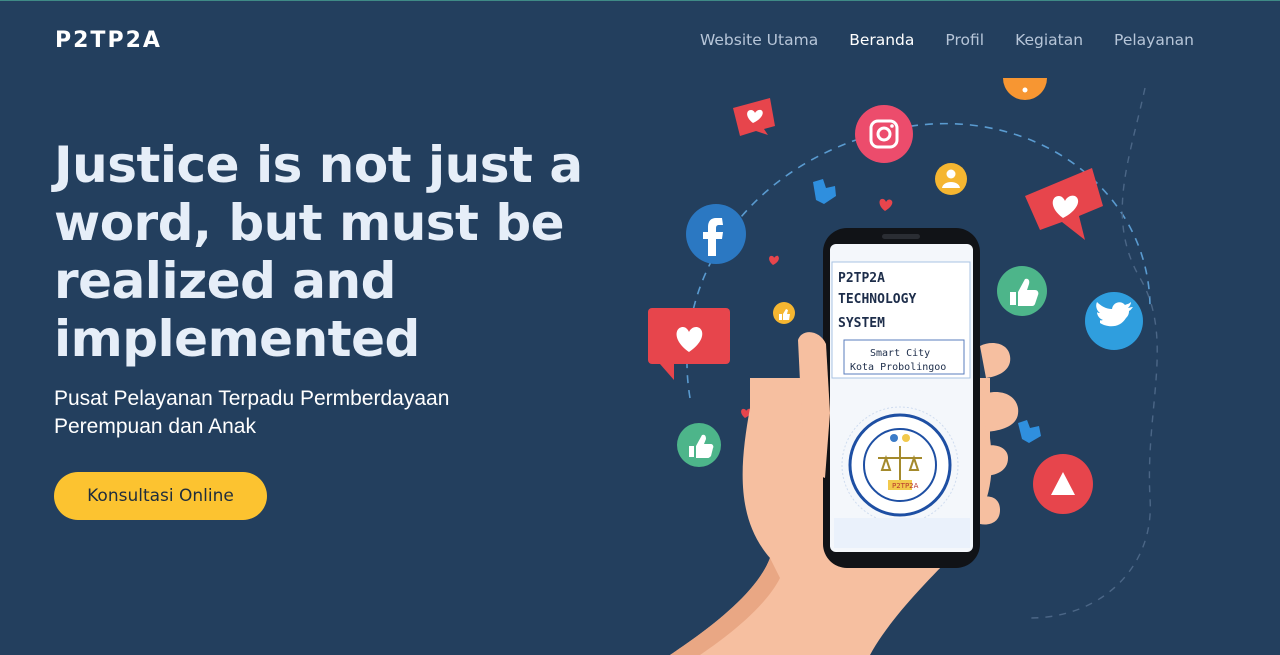  What do you see at coordinates (640, 0) in the screenshot?
I see `top-border` at bounding box center [640, 0].